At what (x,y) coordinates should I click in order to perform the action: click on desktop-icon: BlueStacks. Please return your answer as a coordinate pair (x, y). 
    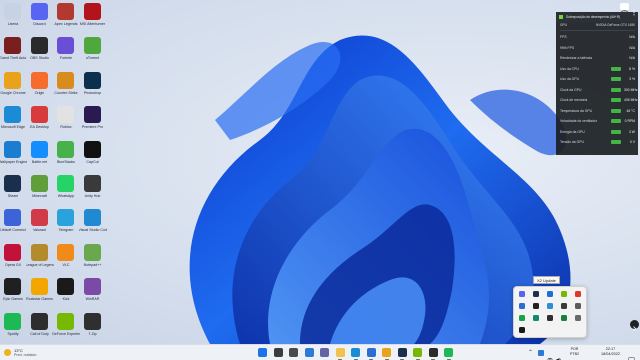
    Looking at the image, I should click on (66, 159).